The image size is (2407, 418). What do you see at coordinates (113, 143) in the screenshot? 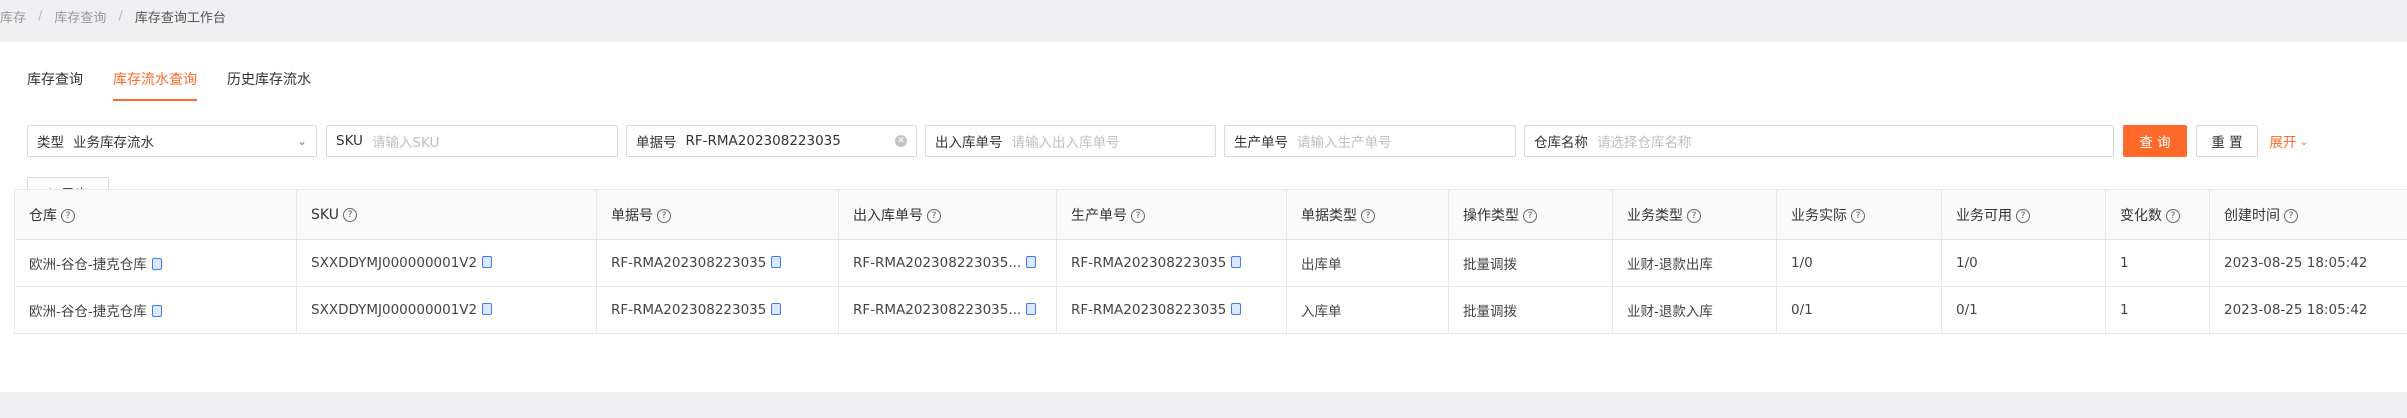
I see `type-value: 业务库存流水` at bounding box center [113, 143].